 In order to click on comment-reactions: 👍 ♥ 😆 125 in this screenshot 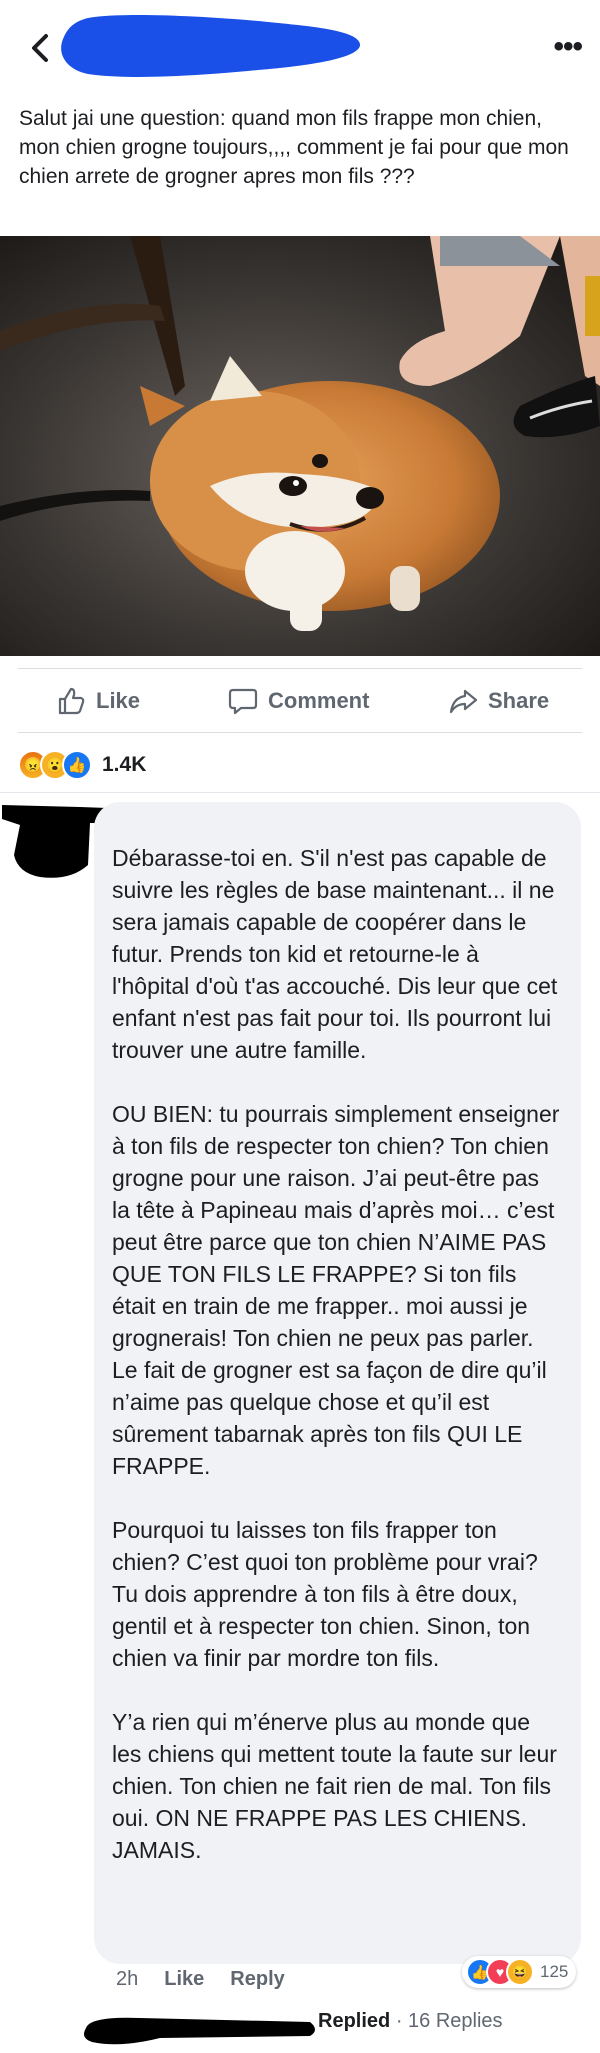, I will do `click(519, 1972)`.